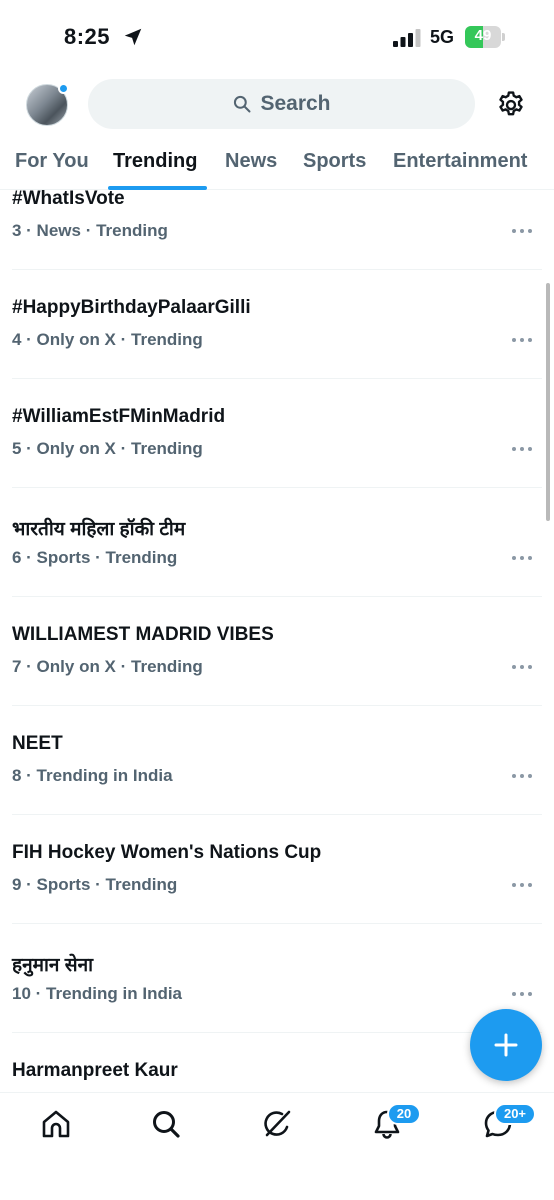 The height and width of the screenshot is (1200, 554). What do you see at coordinates (63, 88) in the screenshot?
I see `avatar-notification-dot` at bounding box center [63, 88].